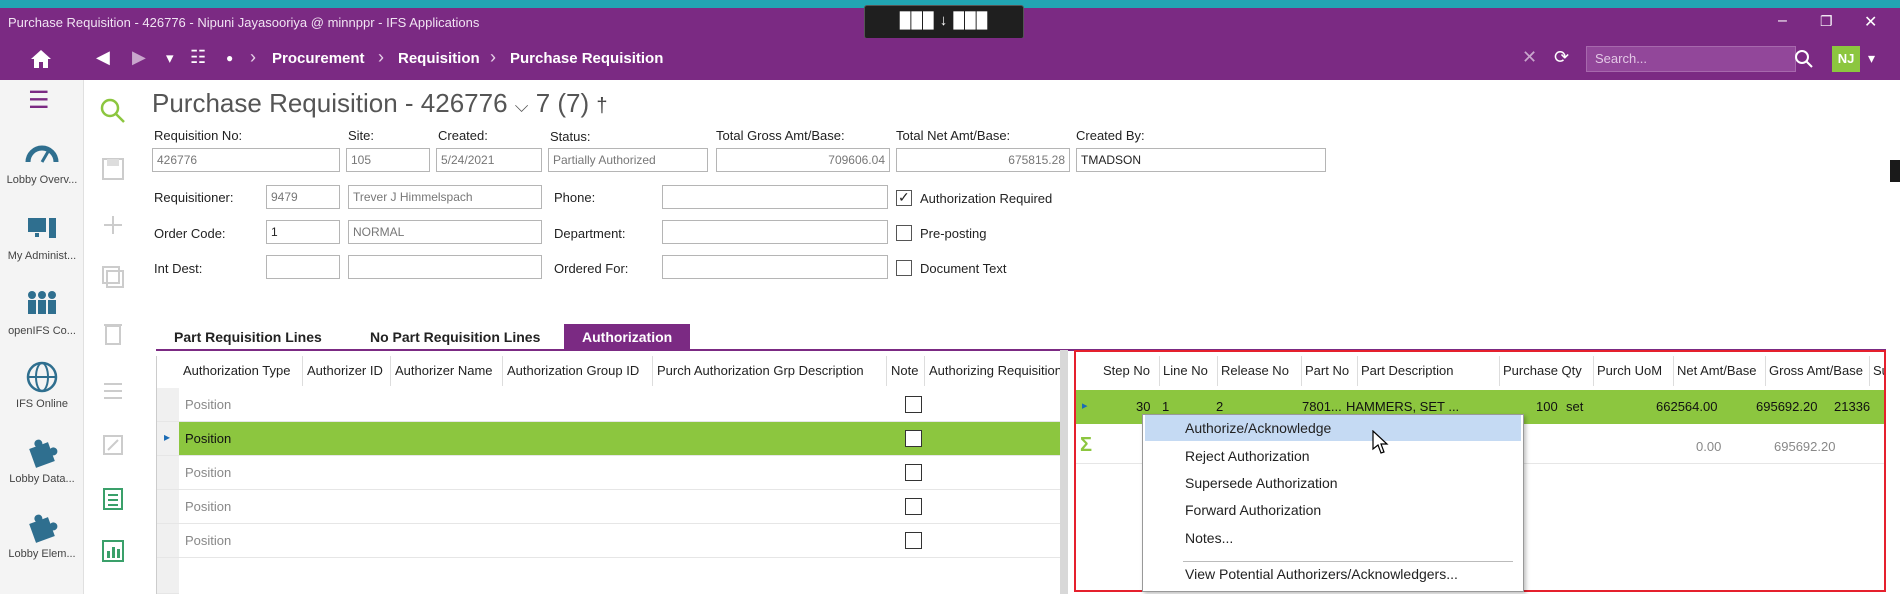 This screenshot has height=594, width=1900. I want to click on net-amt-cell: 662564.00, so click(1687, 406).